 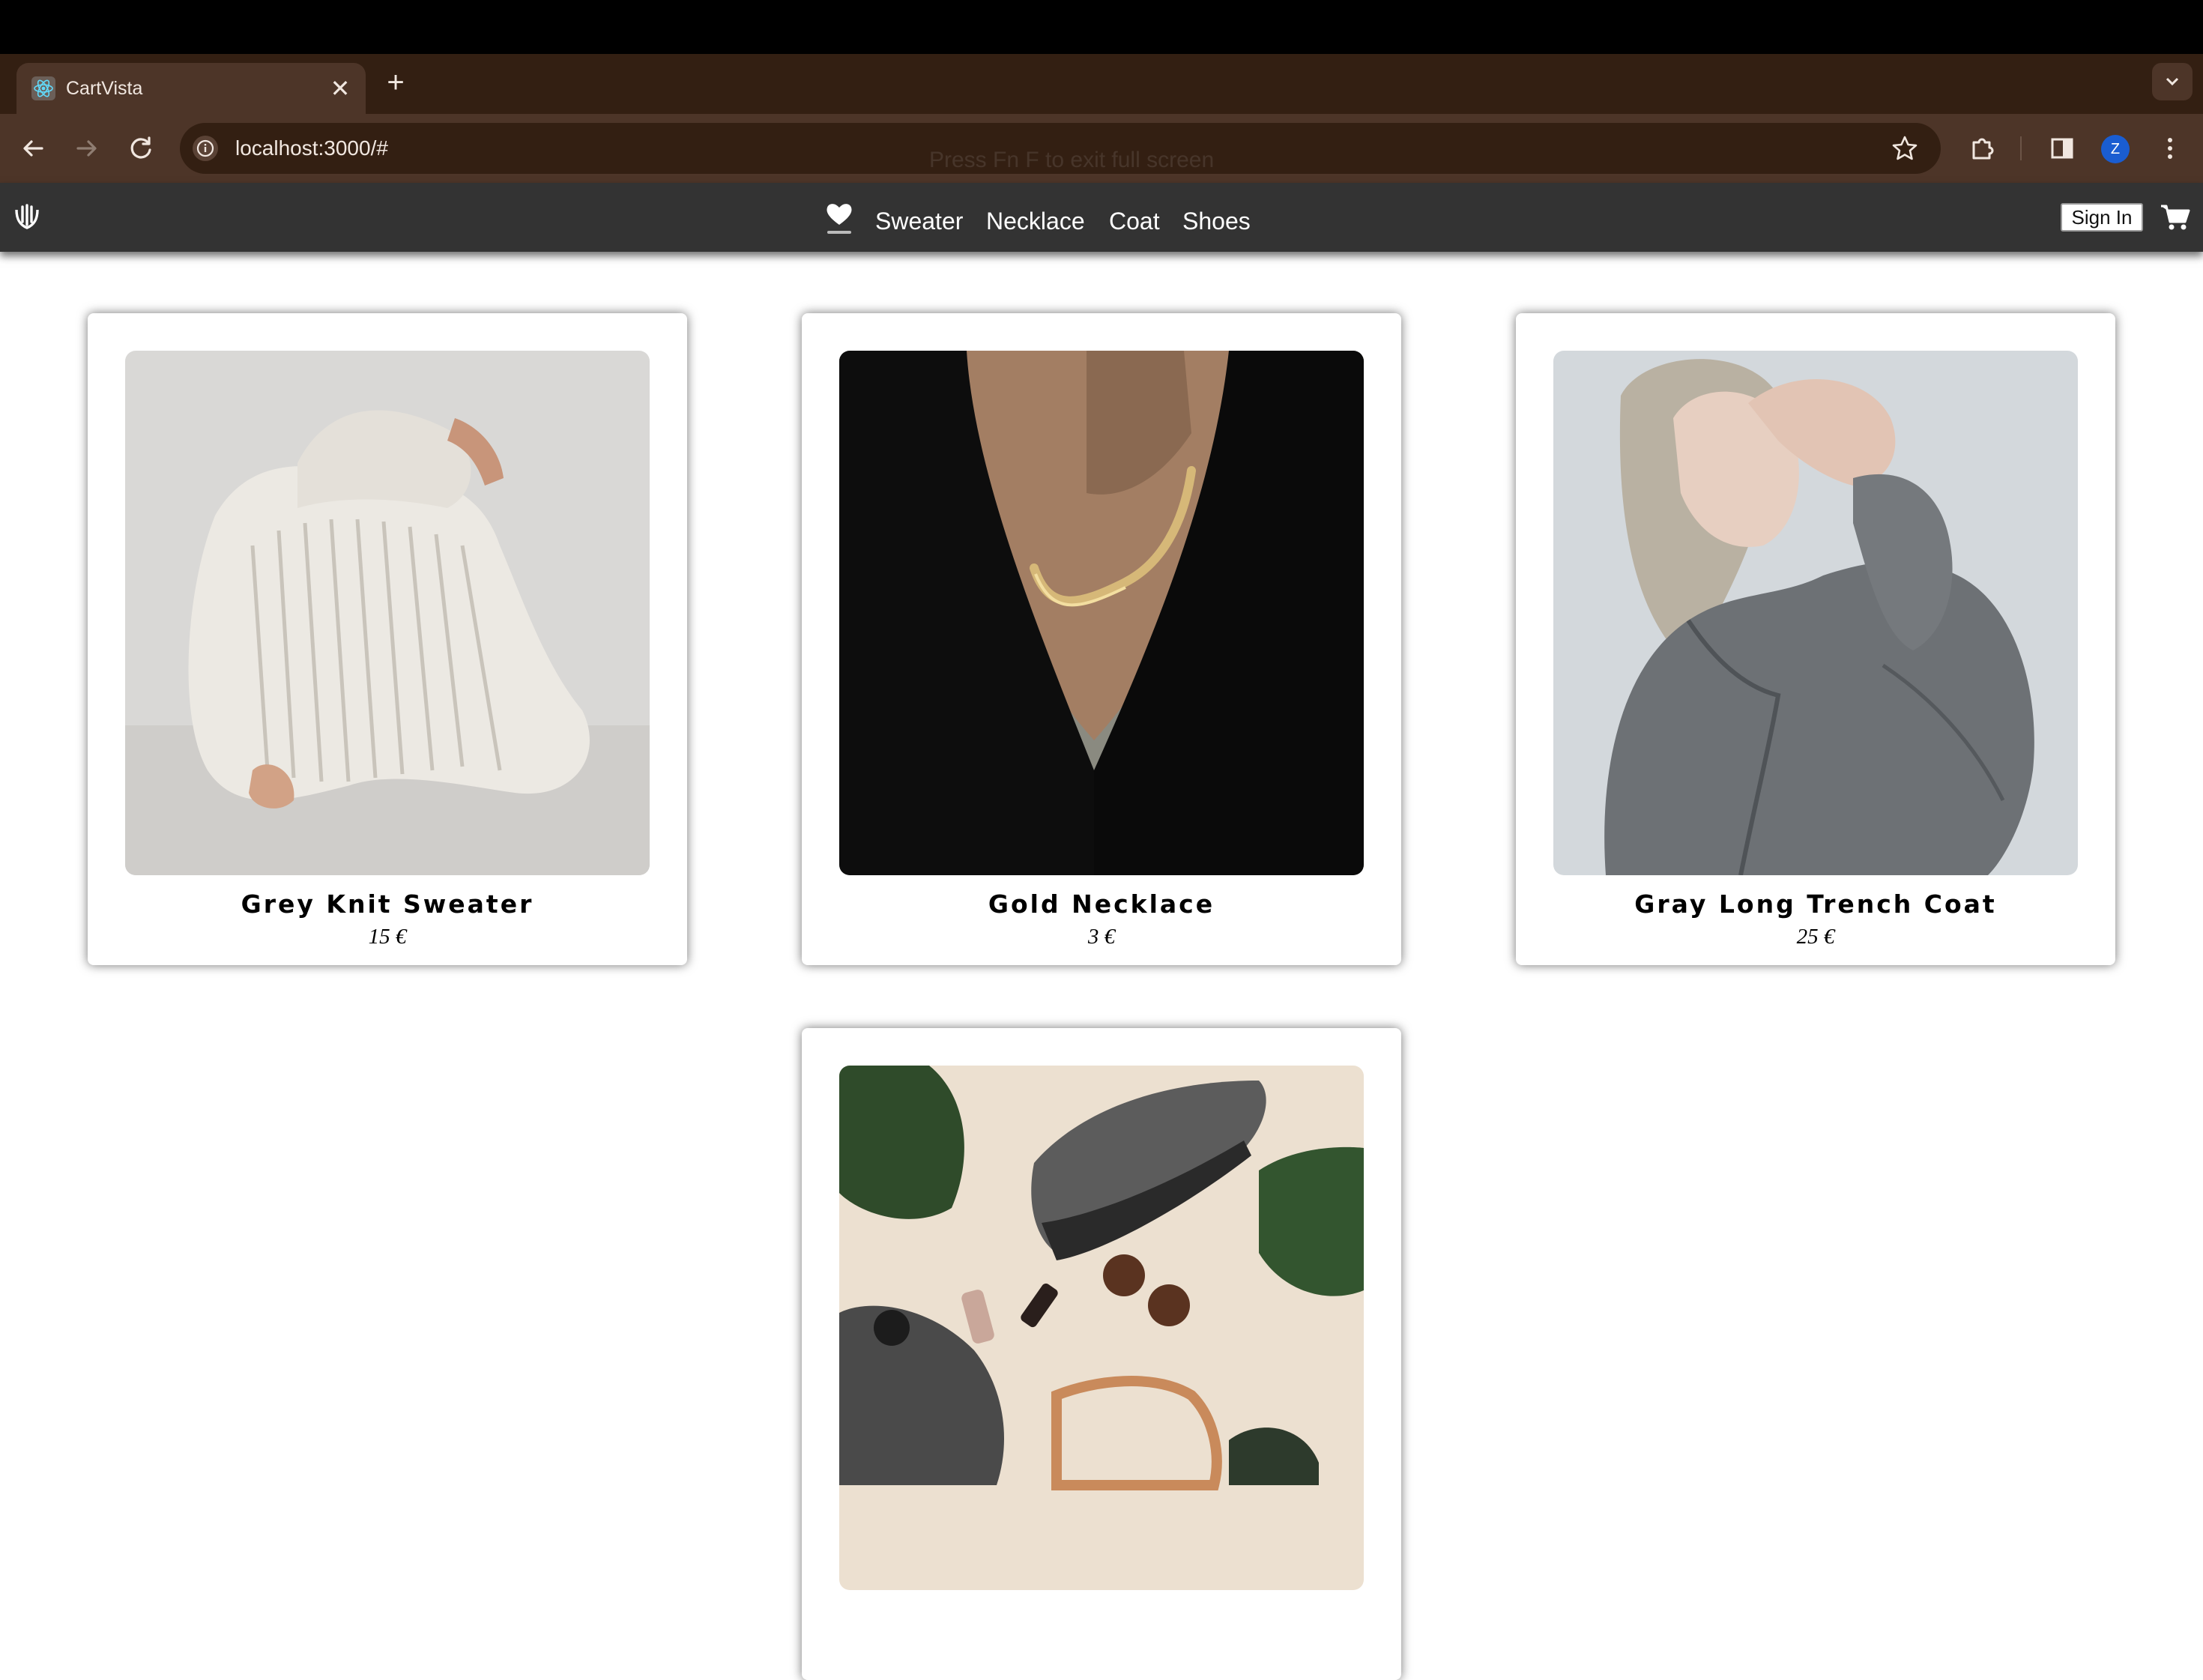 What do you see at coordinates (340, 88) in the screenshot?
I see `close-tab-icon: ✕` at bounding box center [340, 88].